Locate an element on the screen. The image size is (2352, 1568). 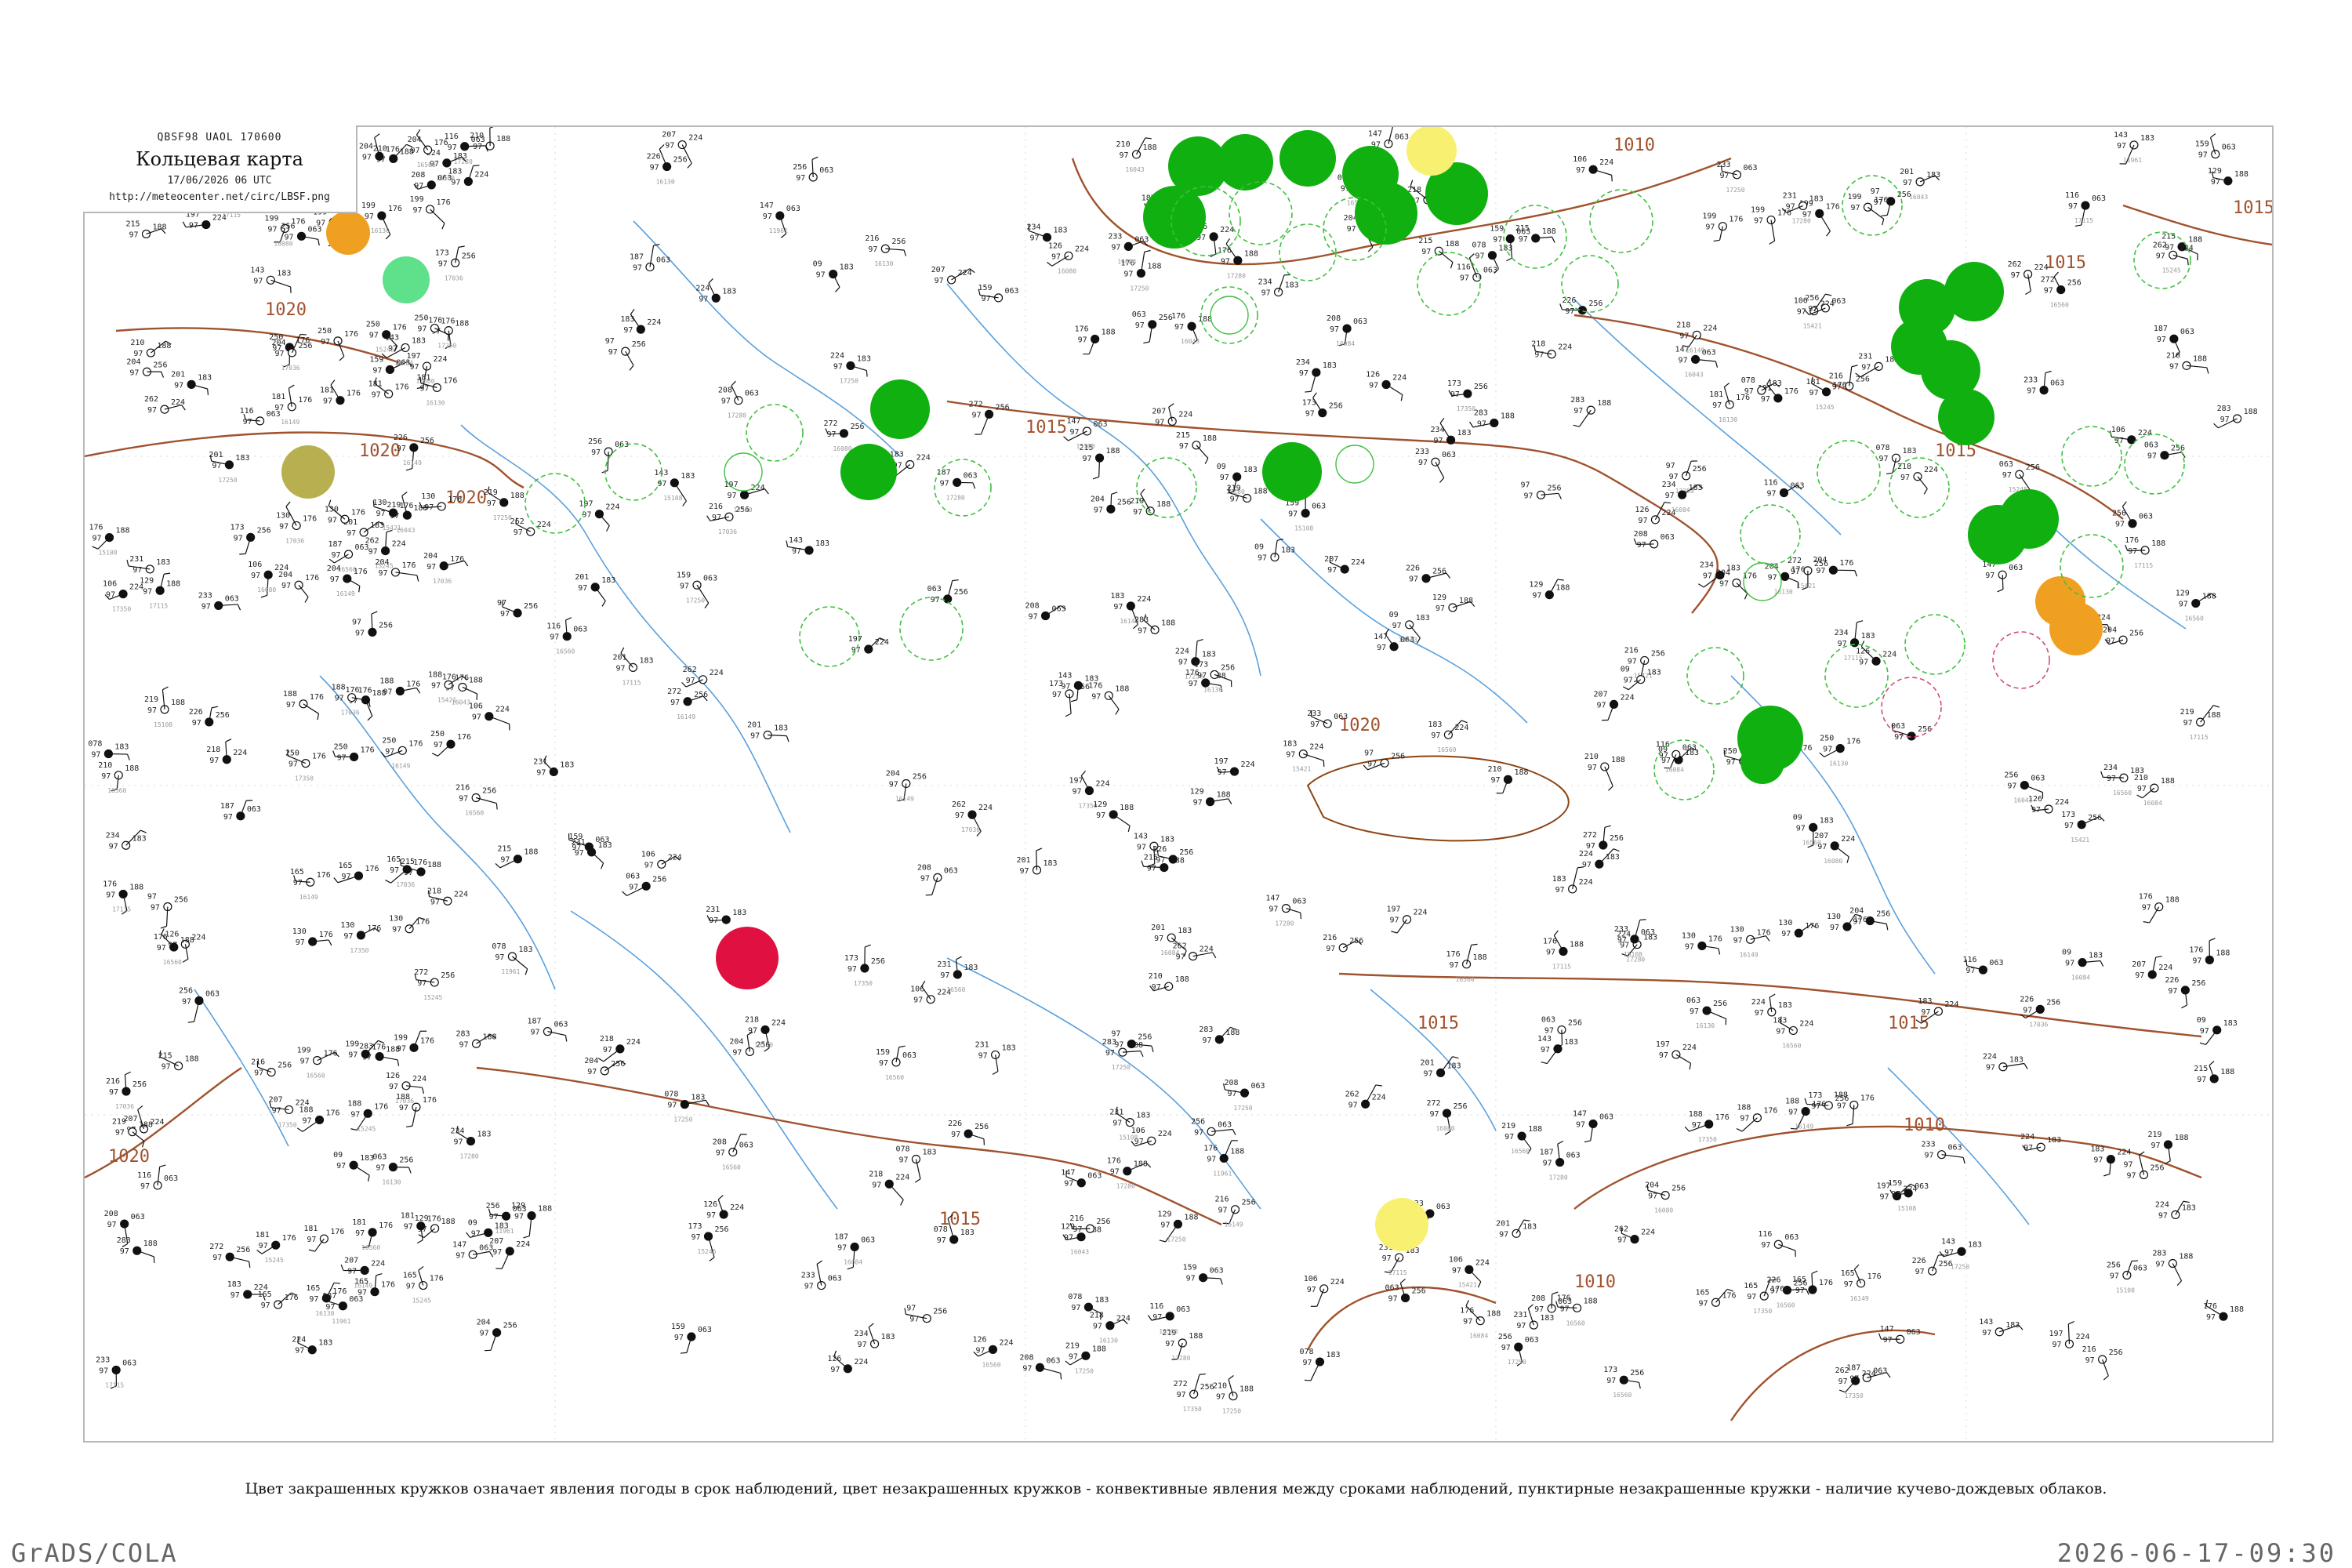
station-plot: 201 18397 is located at coordinates (1037, 862).